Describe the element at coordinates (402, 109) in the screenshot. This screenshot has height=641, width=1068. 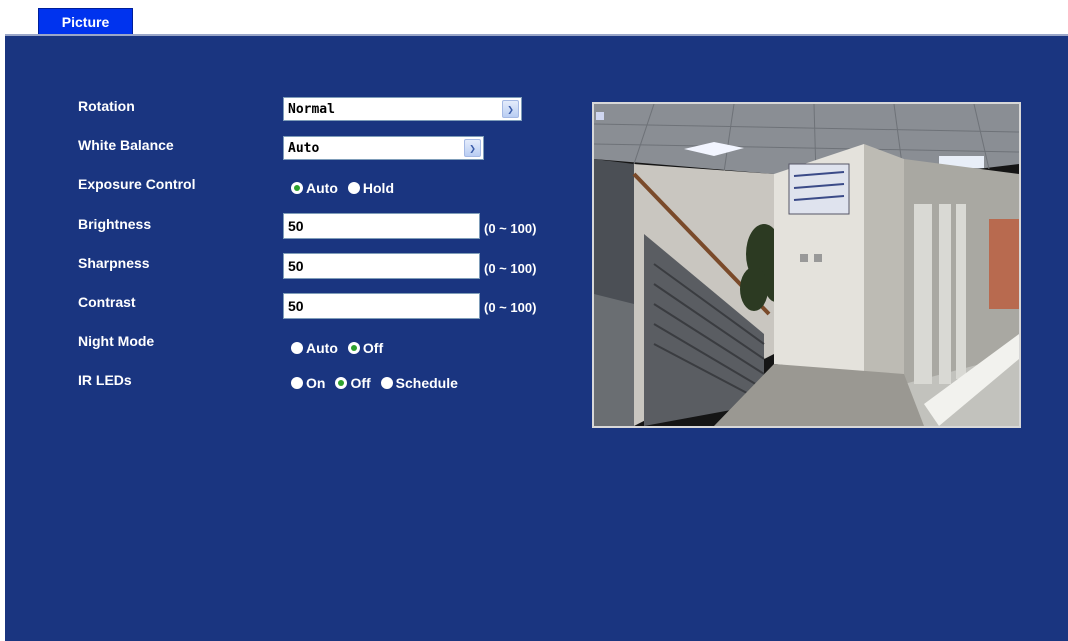
I see `rotation-select: Normal ❯` at that location.